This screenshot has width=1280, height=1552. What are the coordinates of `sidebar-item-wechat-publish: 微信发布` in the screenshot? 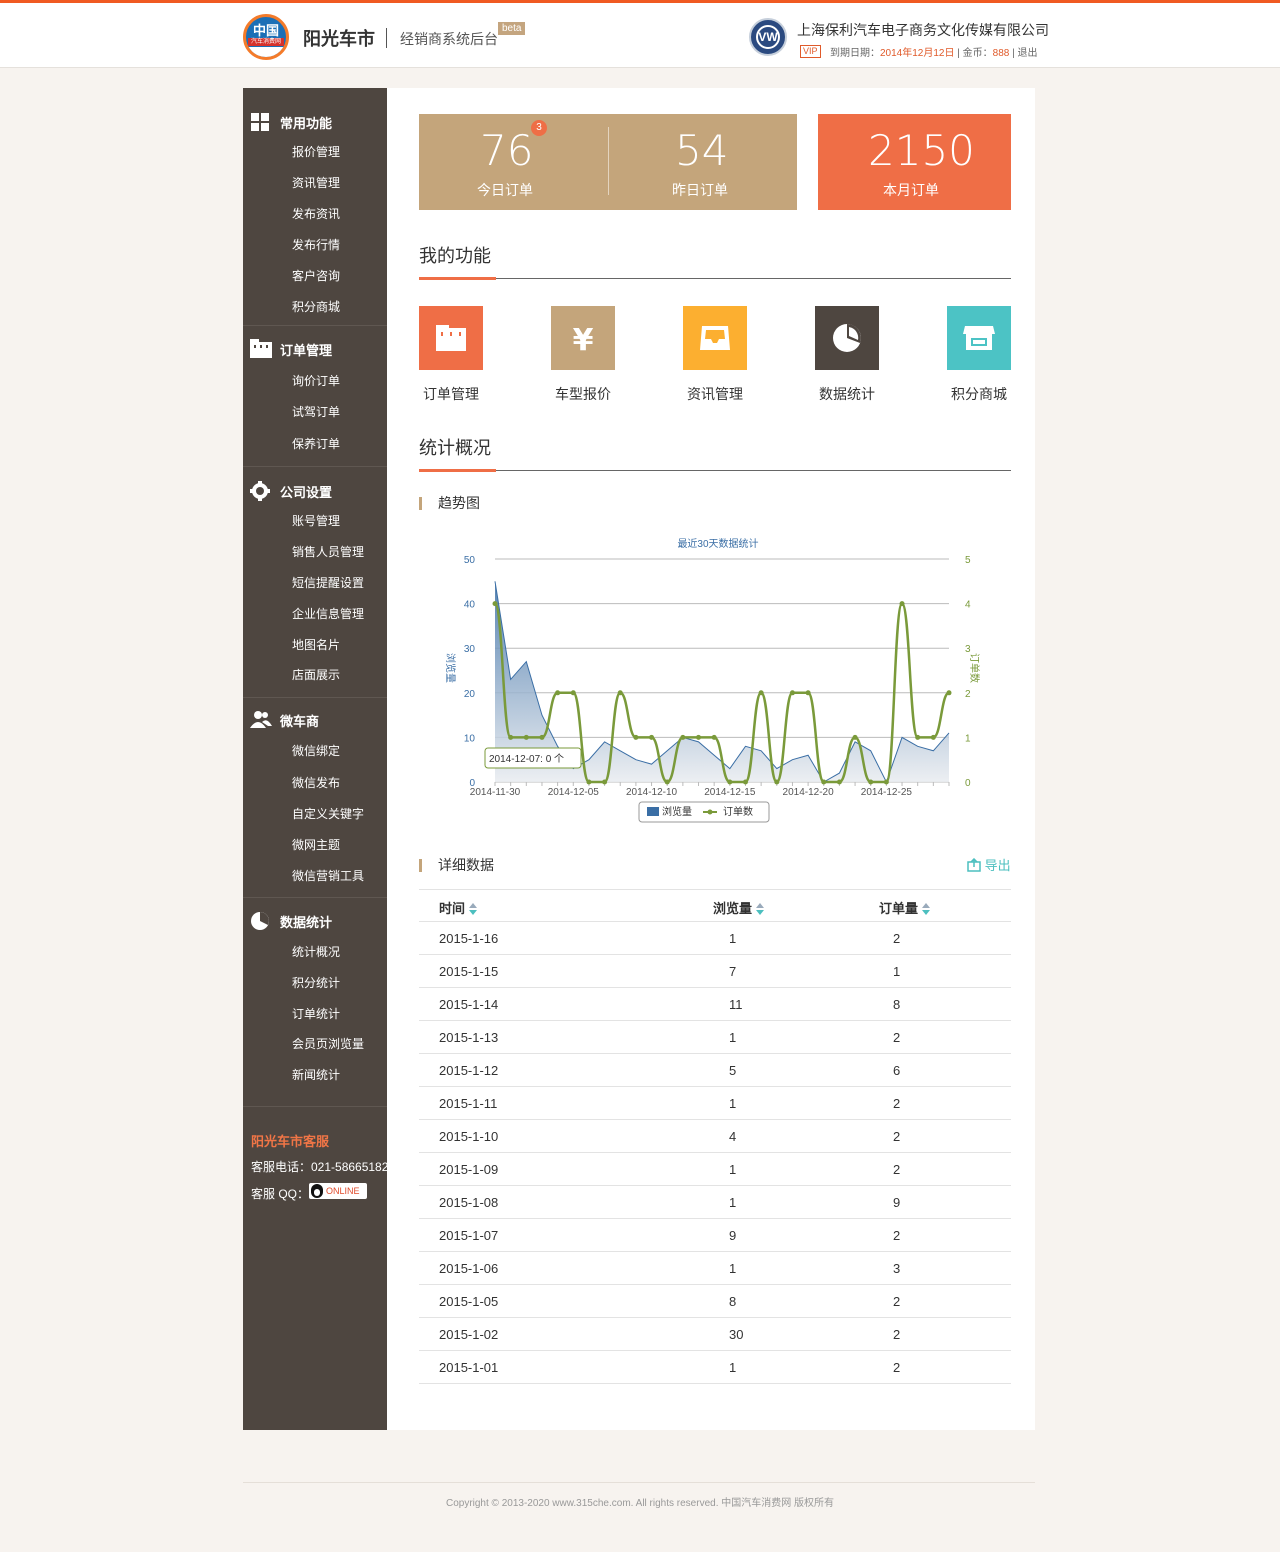 It's located at (316, 782).